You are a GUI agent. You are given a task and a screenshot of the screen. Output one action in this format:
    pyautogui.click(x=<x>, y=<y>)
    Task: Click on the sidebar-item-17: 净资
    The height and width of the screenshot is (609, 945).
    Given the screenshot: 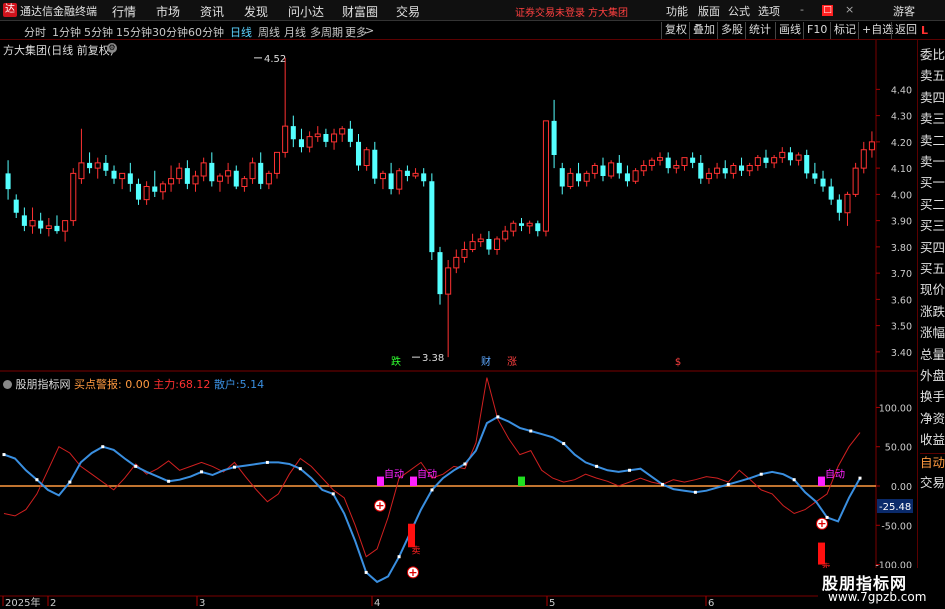 What is the action you would take?
    pyautogui.click(x=932, y=418)
    